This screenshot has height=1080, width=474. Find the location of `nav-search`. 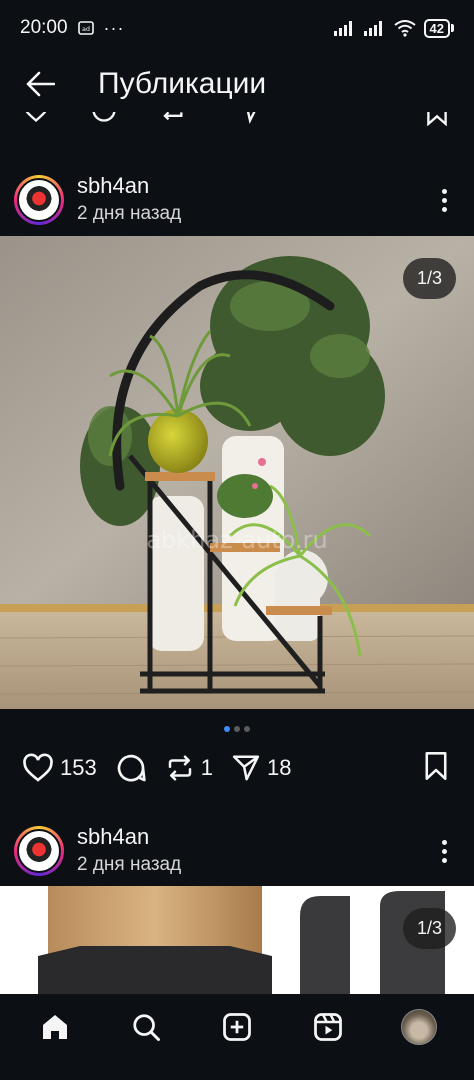

nav-search is located at coordinates (146, 1027).